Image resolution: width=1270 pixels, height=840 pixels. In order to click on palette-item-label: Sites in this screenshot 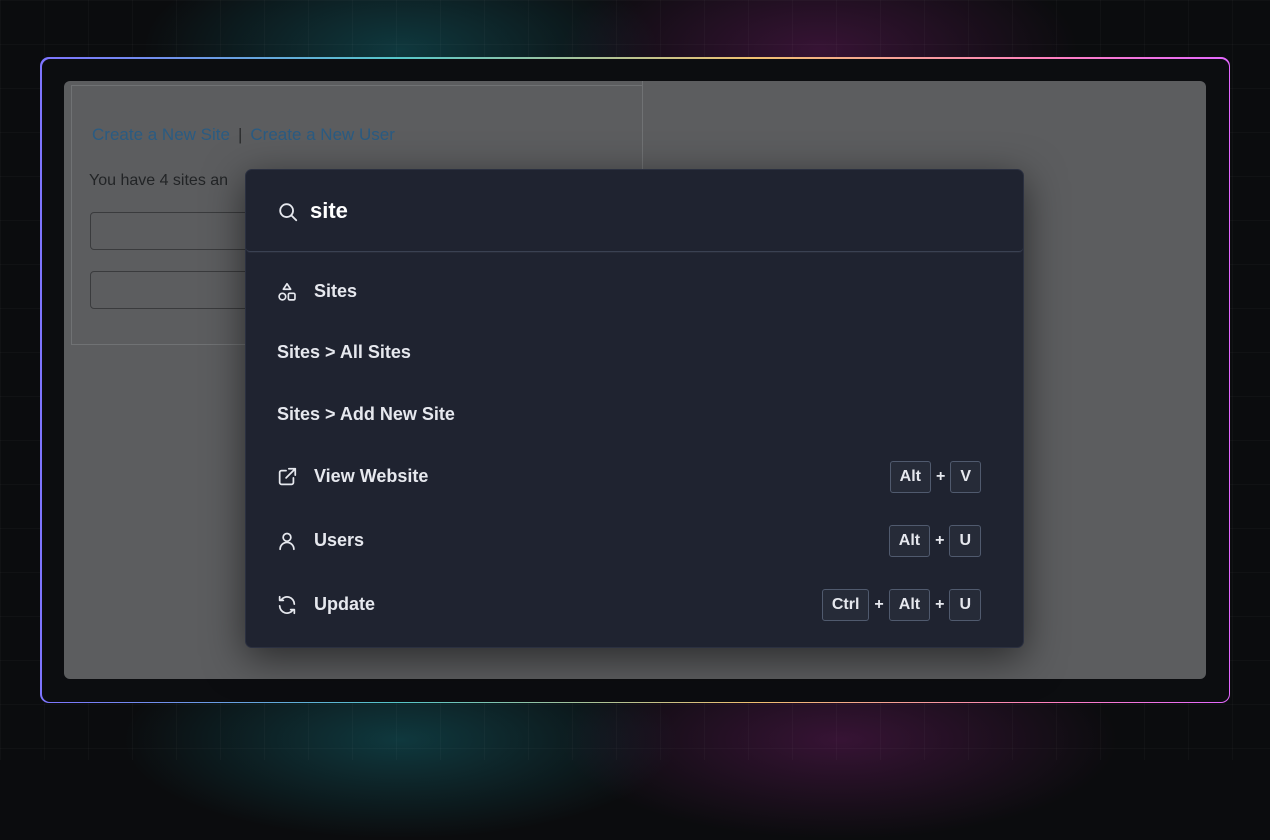, I will do `click(336, 291)`.